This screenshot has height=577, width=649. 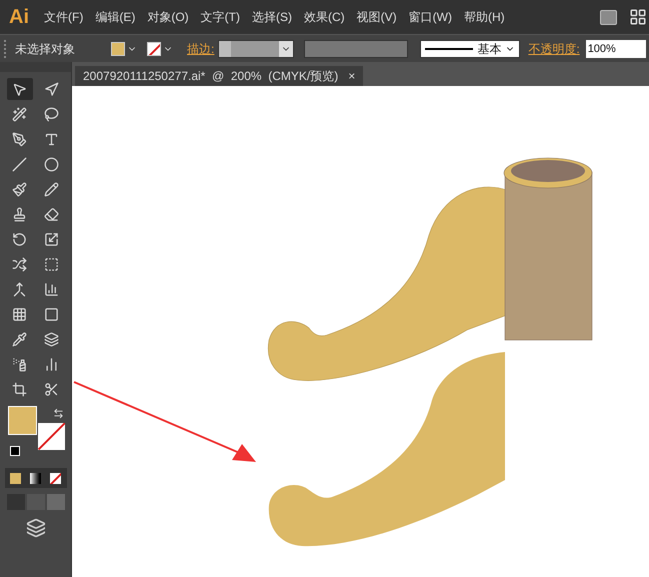 What do you see at coordinates (470, 49) in the screenshot?
I see `stroke-style-dropdown: 基本` at bounding box center [470, 49].